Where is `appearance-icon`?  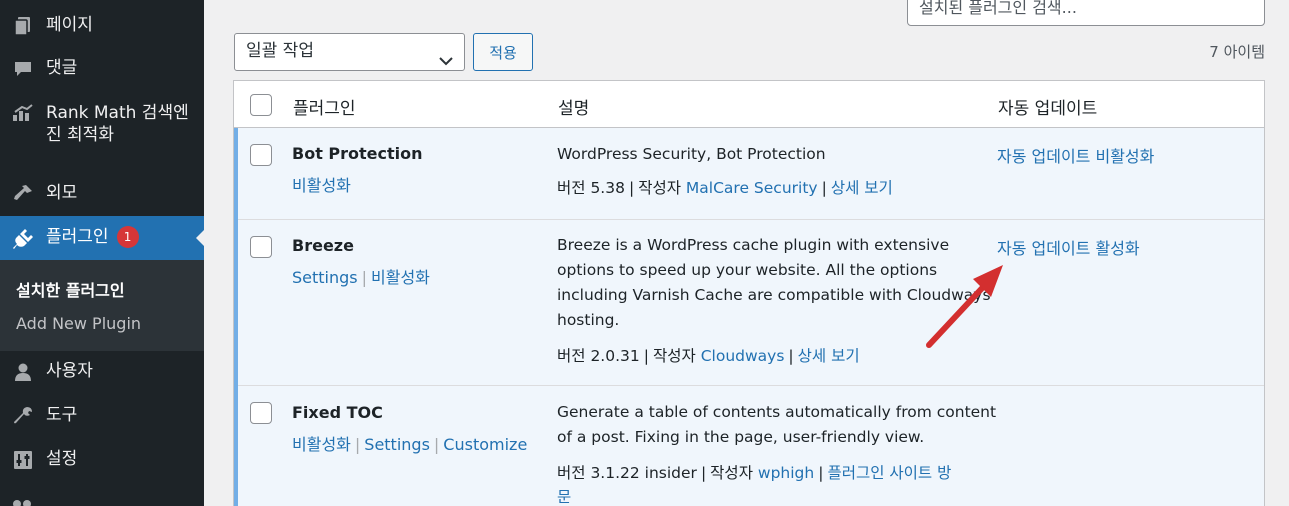 appearance-icon is located at coordinates (23, 193).